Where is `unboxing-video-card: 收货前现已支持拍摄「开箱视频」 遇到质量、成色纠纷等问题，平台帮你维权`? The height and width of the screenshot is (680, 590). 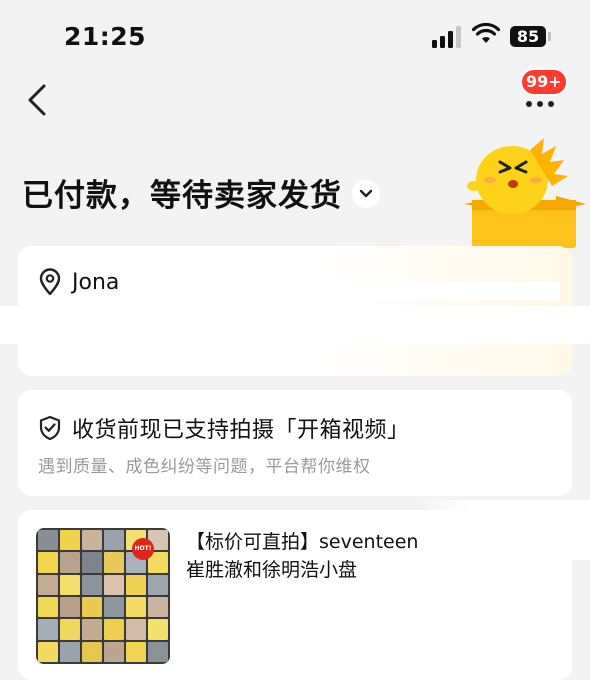
unboxing-video-card: 收货前现已支持拍摄「开箱视频」 遇到质量、成色纠纷等问题，平台帮你维权 is located at coordinates (295, 443).